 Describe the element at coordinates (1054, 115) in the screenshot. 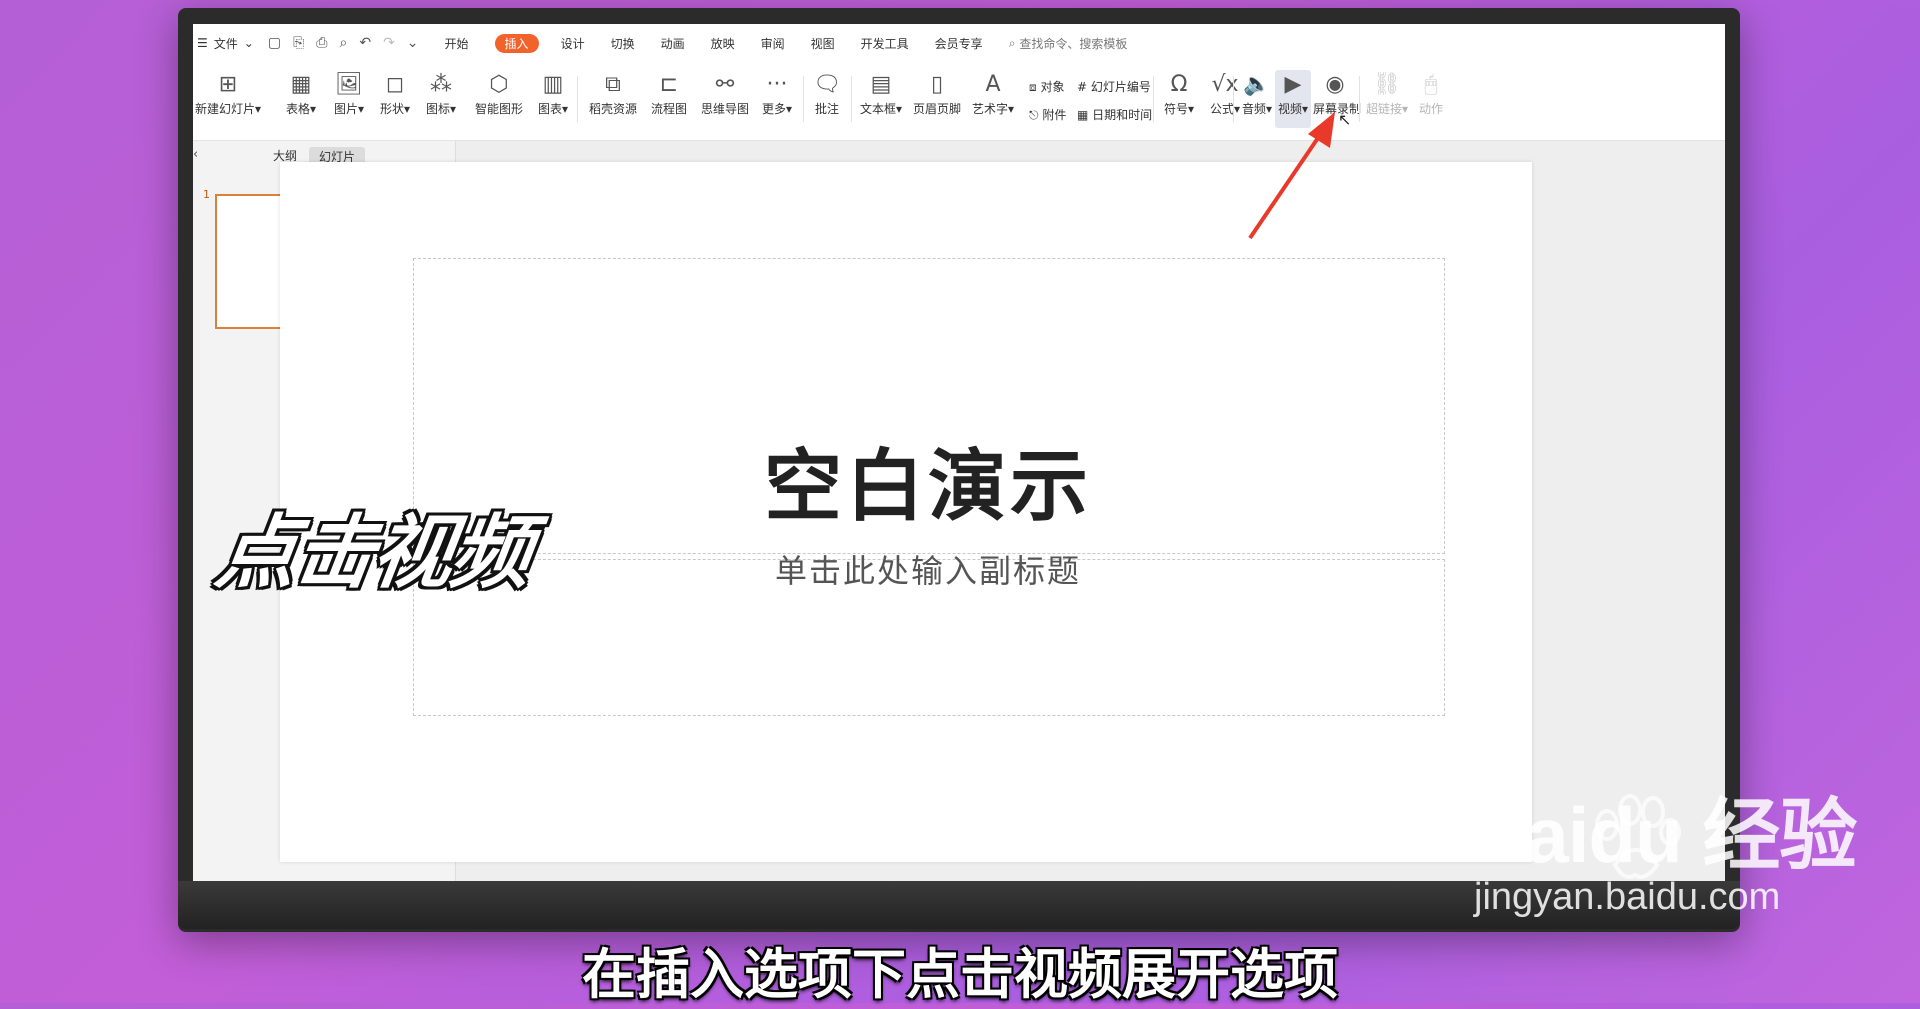

I see `attachment-label: 附件` at that location.